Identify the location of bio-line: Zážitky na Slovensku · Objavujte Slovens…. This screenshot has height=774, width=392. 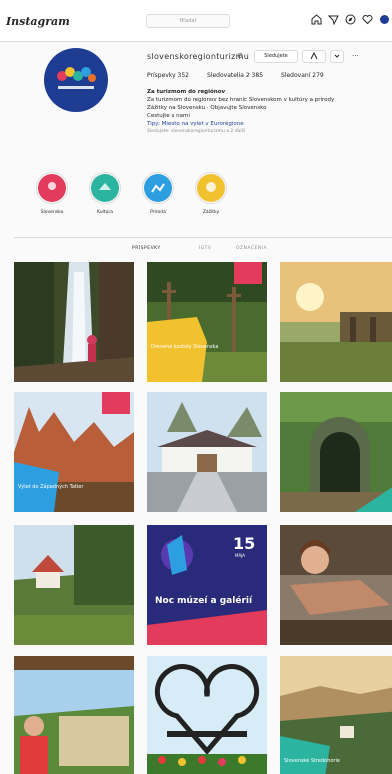
(207, 108).